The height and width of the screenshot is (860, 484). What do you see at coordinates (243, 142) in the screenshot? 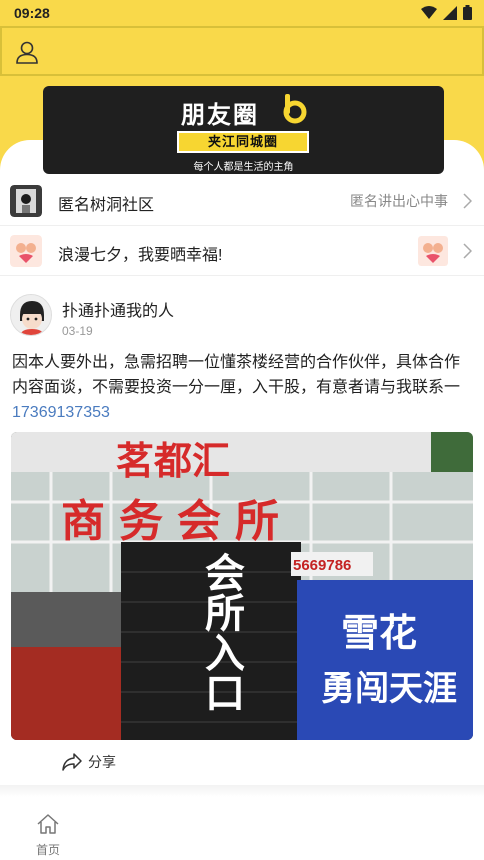
I see `banner-subtitle: 夹江同城圈` at bounding box center [243, 142].